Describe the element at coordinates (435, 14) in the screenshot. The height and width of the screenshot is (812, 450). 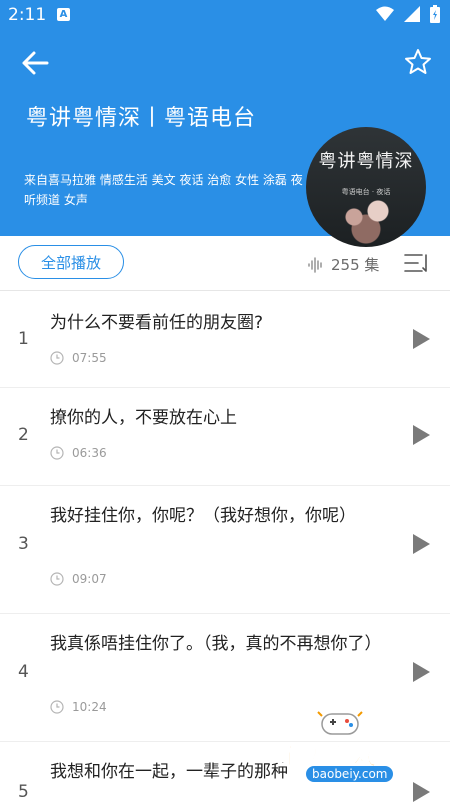
I see `battery-icon` at that location.